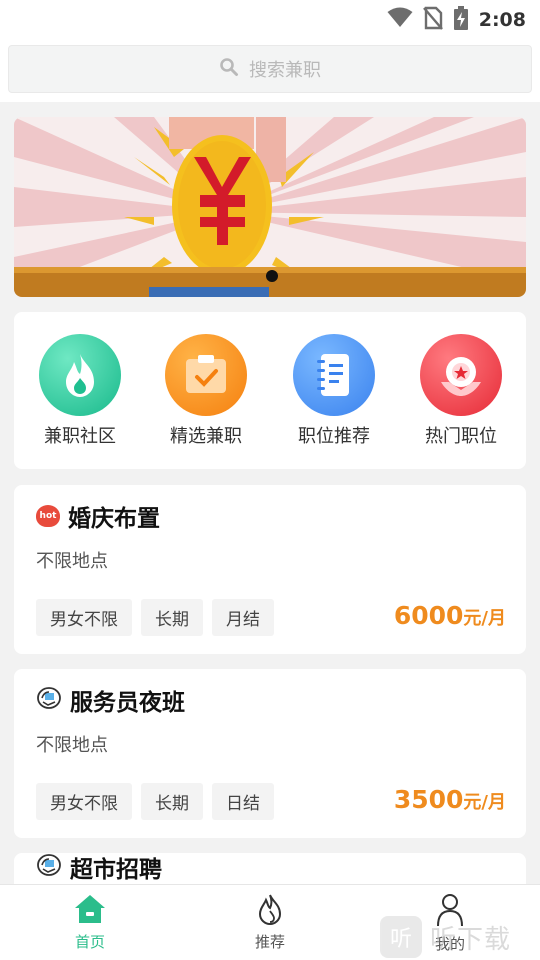 The height and width of the screenshot is (960, 540). I want to click on job-title: 婚庆布置, so click(114, 519).